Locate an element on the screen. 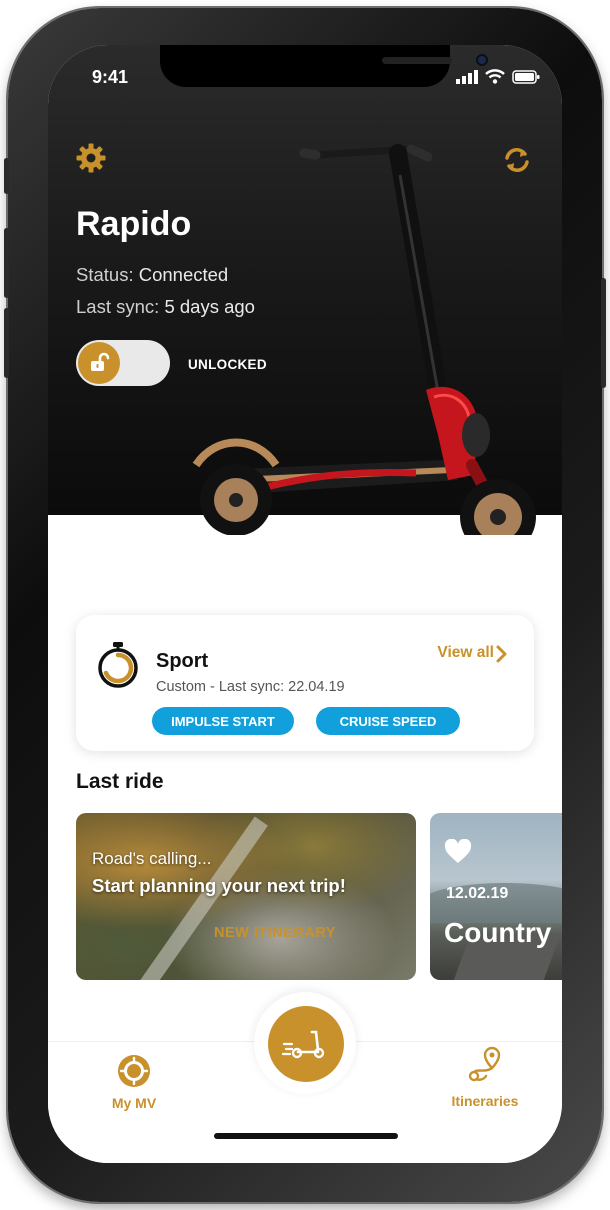  lock-state-label: UNLOCKED is located at coordinates (227, 364).